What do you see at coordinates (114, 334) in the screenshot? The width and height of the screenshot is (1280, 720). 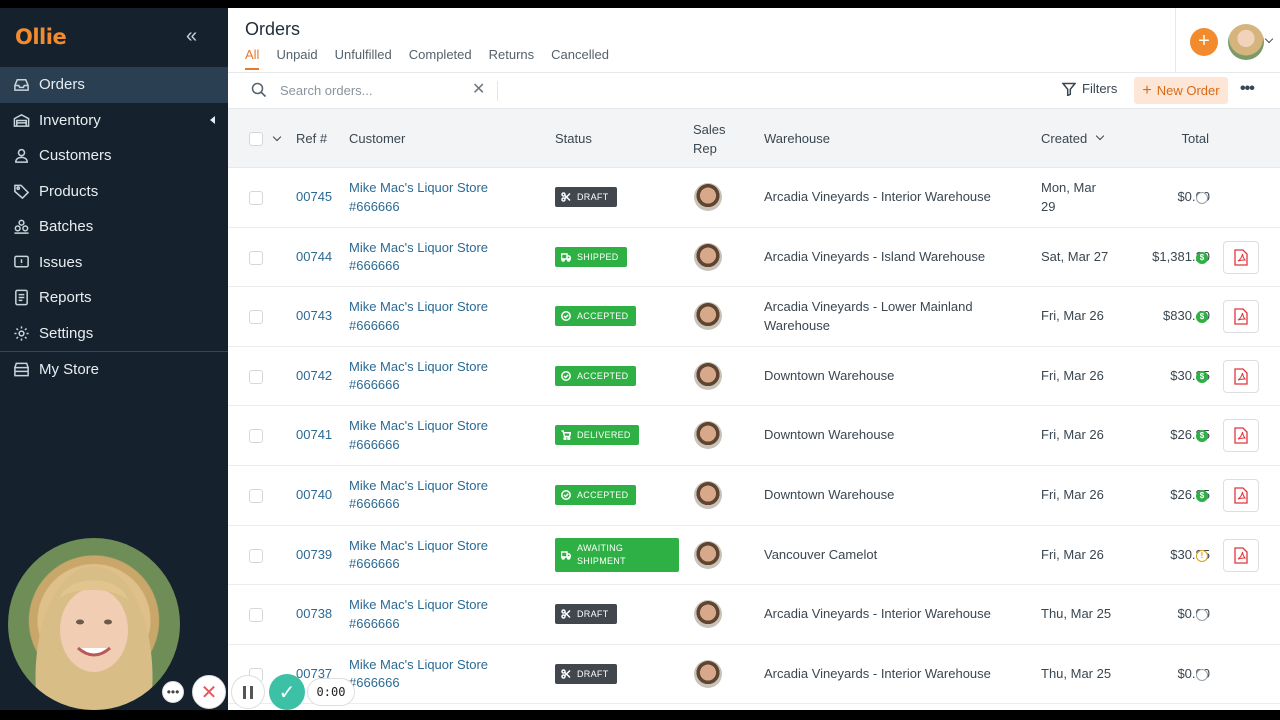 I see `sidebar-item-settings: Settings` at bounding box center [114, 334].